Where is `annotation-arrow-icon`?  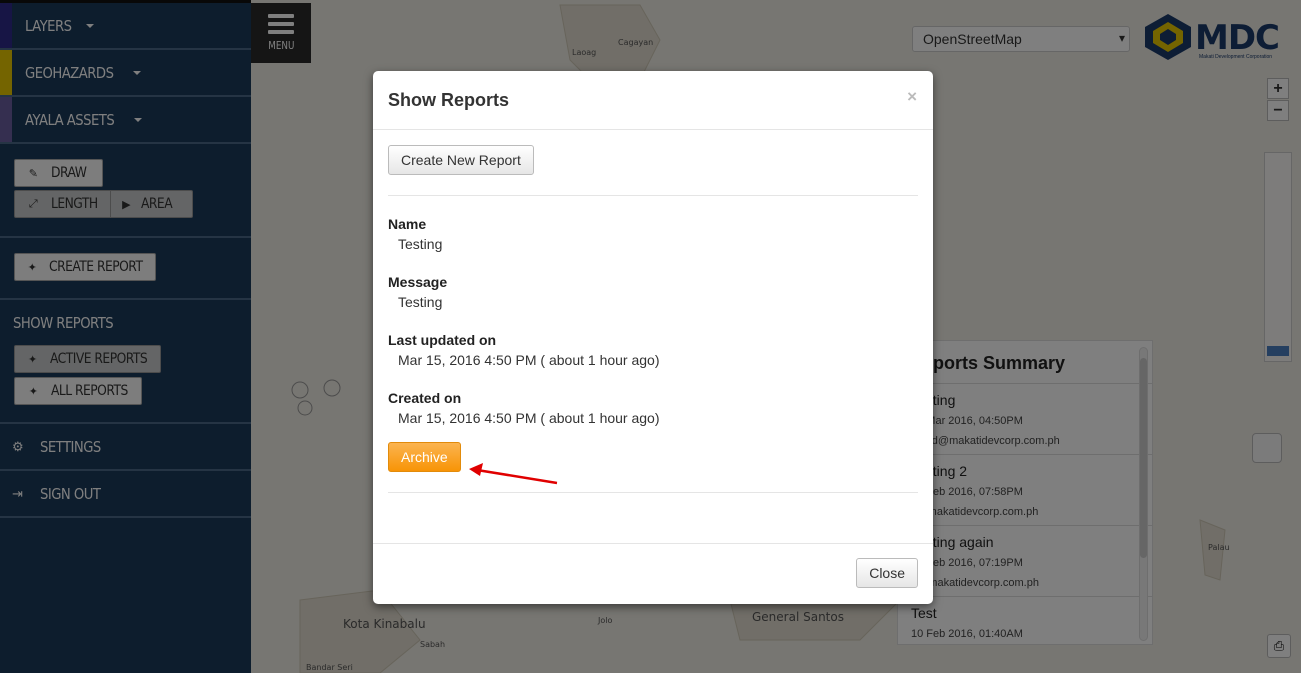 annotation-arrow-icon is located at coordinates (513, 474).